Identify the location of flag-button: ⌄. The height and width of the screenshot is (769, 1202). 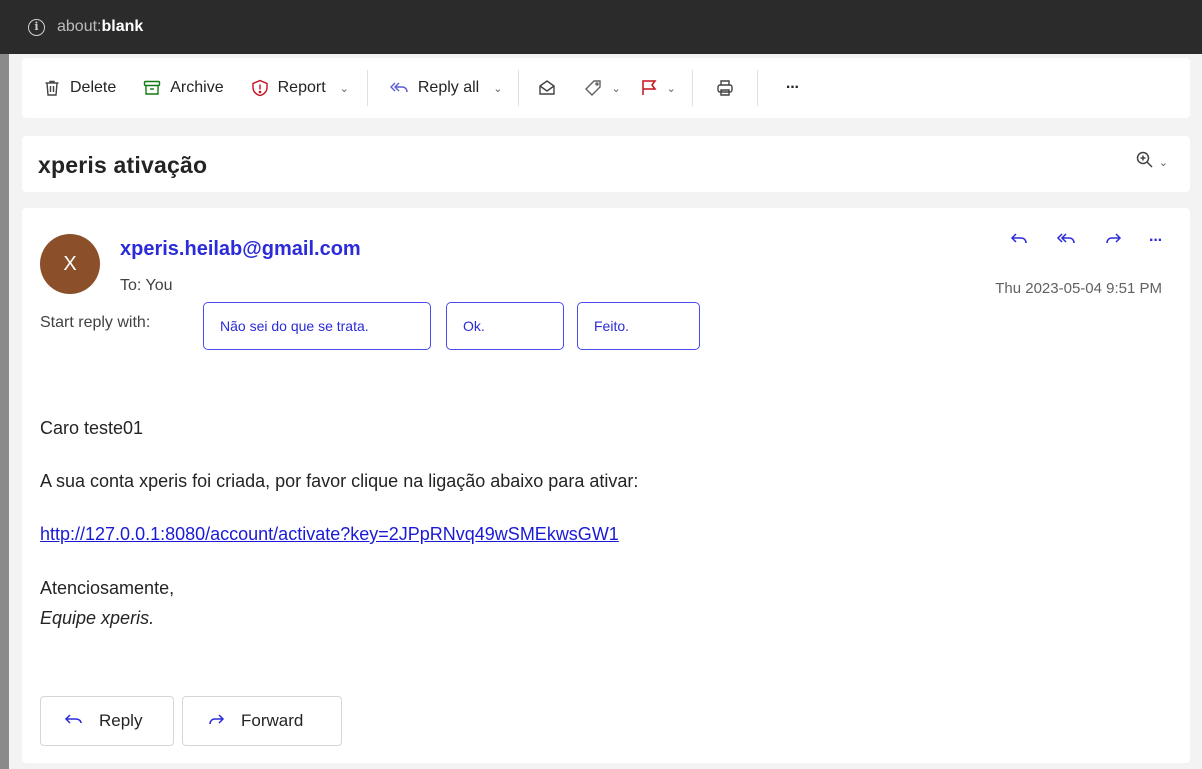
(657, 88).